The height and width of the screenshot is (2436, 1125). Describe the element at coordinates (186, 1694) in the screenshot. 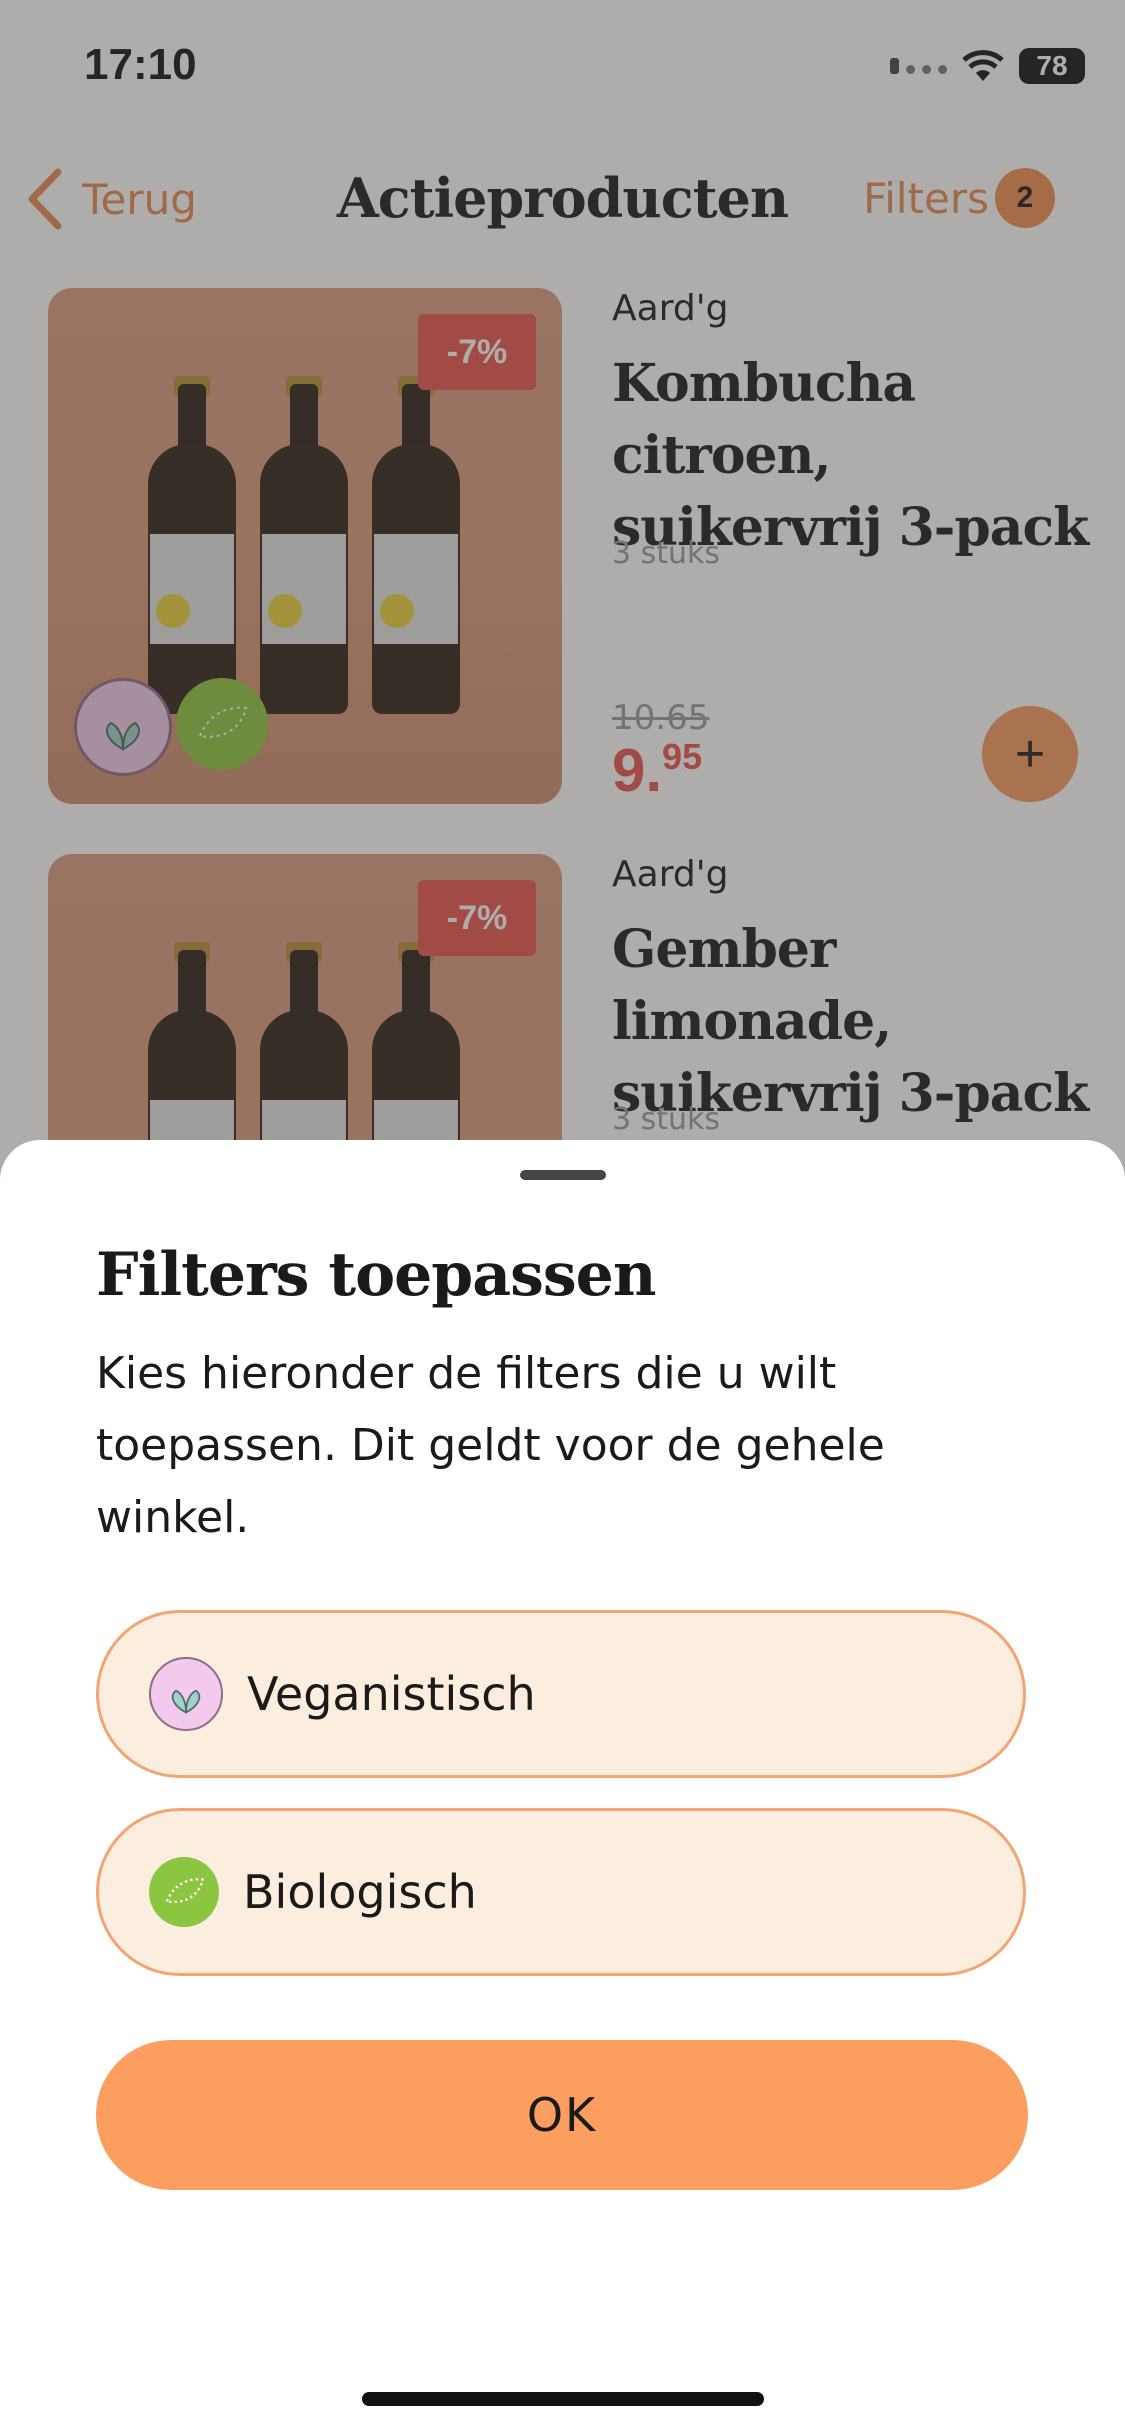

I see `vegan-icon` at that location.